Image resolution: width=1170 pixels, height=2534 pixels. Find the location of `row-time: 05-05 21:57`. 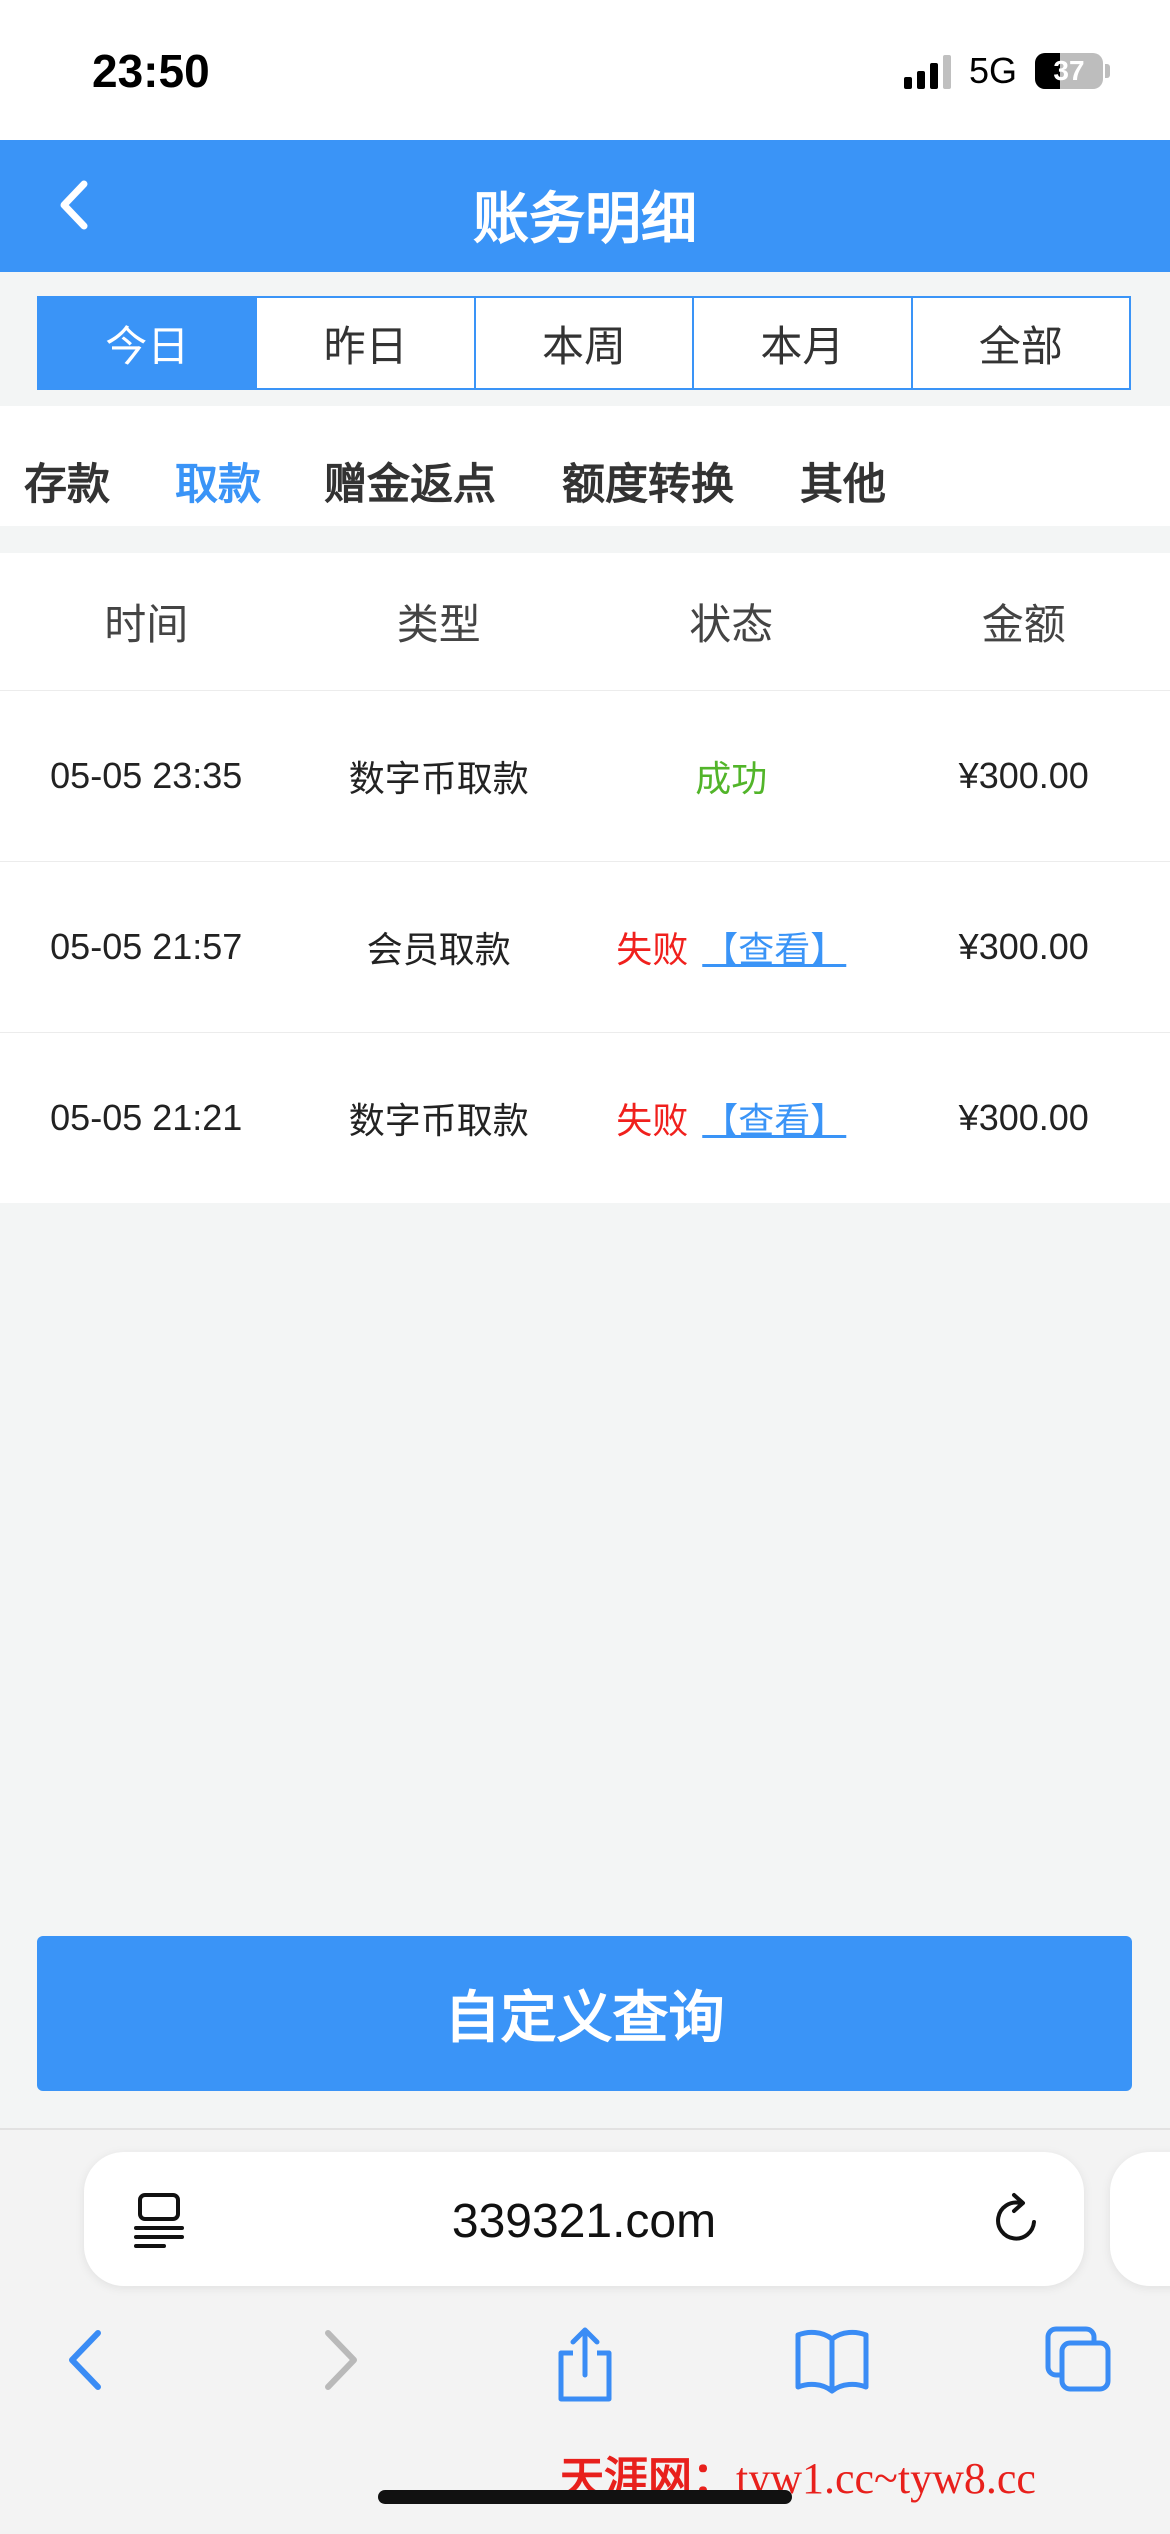

row-time: 05-05 21:57 is located at coordinates (146, 947).